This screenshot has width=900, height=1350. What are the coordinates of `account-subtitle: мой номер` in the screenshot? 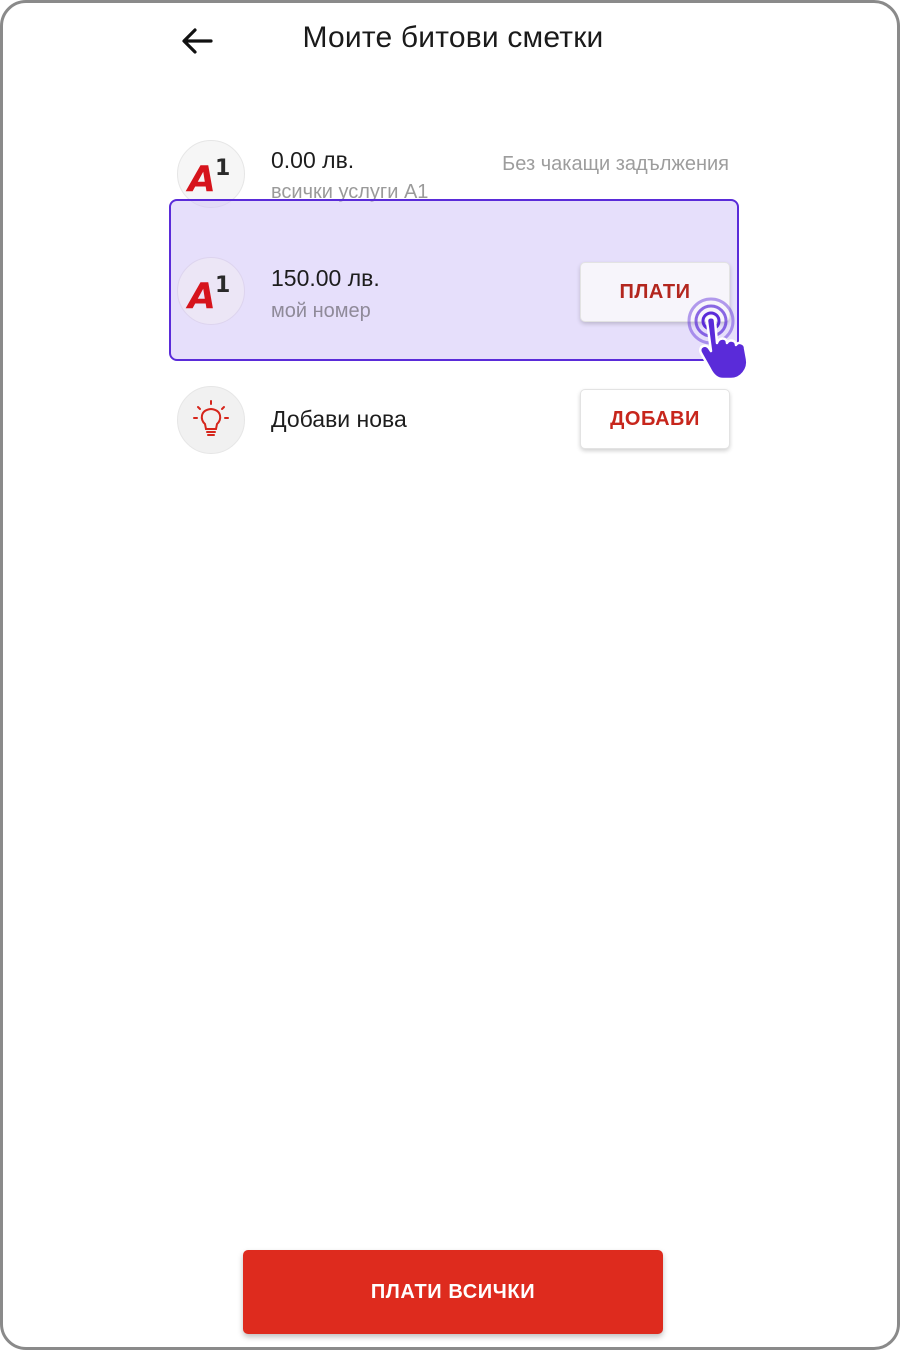 It's located at (321, 311).